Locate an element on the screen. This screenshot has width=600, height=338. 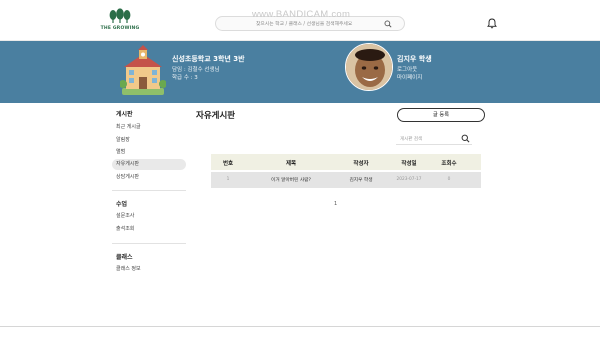
sidebar-item-class-info: 클래스 정보 is located at coordinates (149, 269).